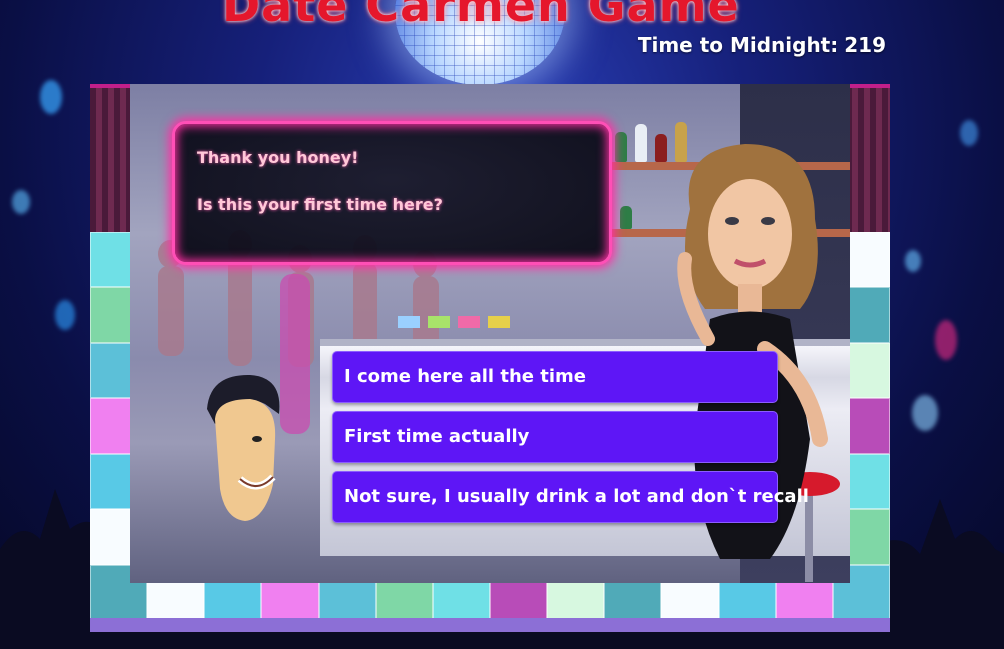 This screenshot has width=1004, height=649. Describe the element at coordinates (555, 377) in the screenshot. I see `answer-button-1: I come here all the time` at that location.